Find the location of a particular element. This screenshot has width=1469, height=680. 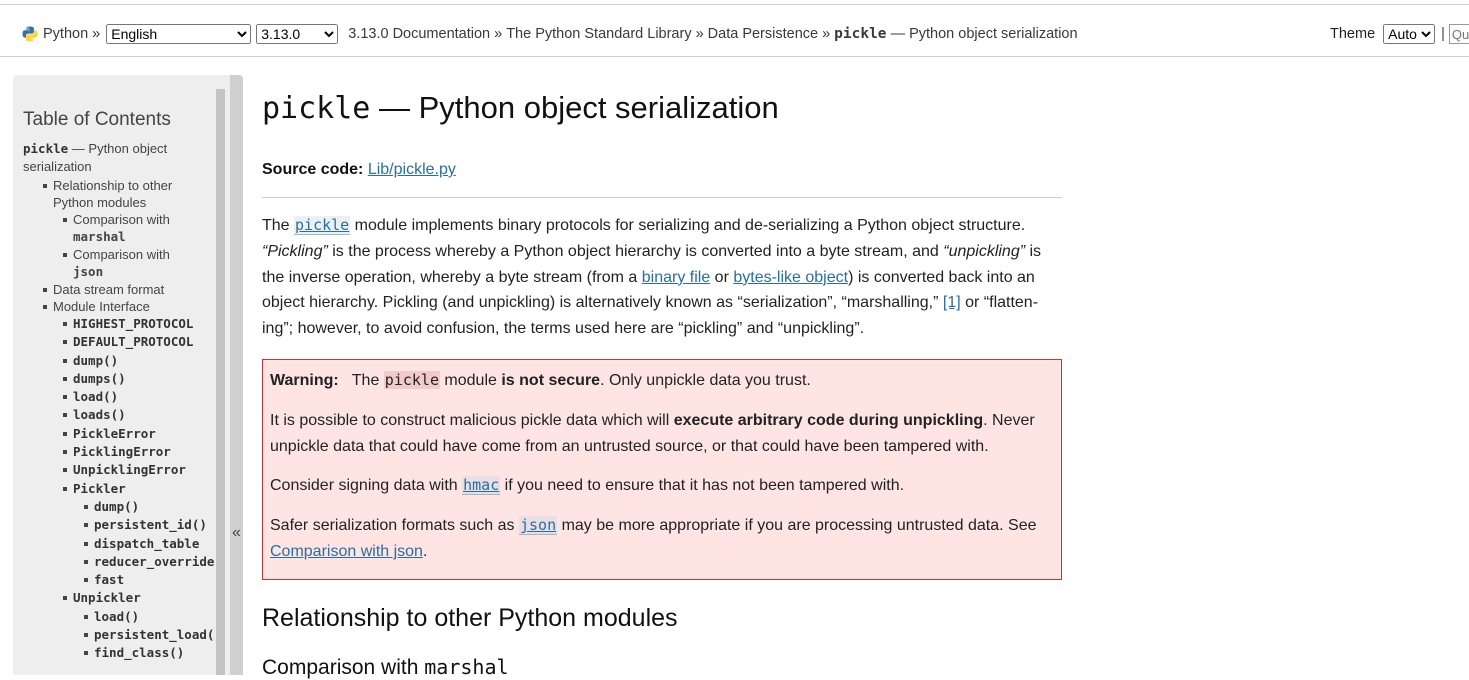

binary-file-link: binary file is located at coordinates (676, 277).